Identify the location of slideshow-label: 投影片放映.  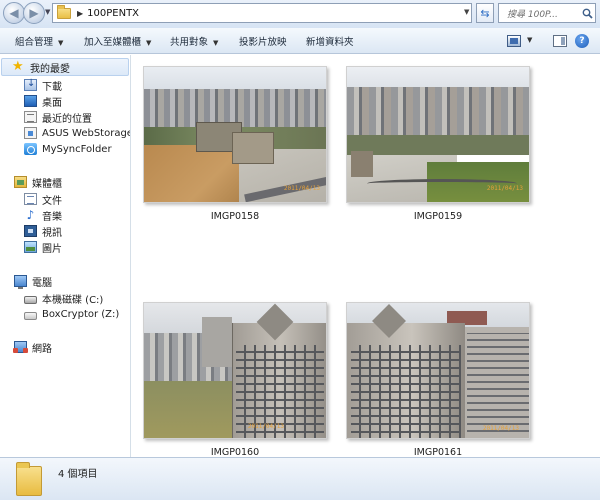
(263, 42).